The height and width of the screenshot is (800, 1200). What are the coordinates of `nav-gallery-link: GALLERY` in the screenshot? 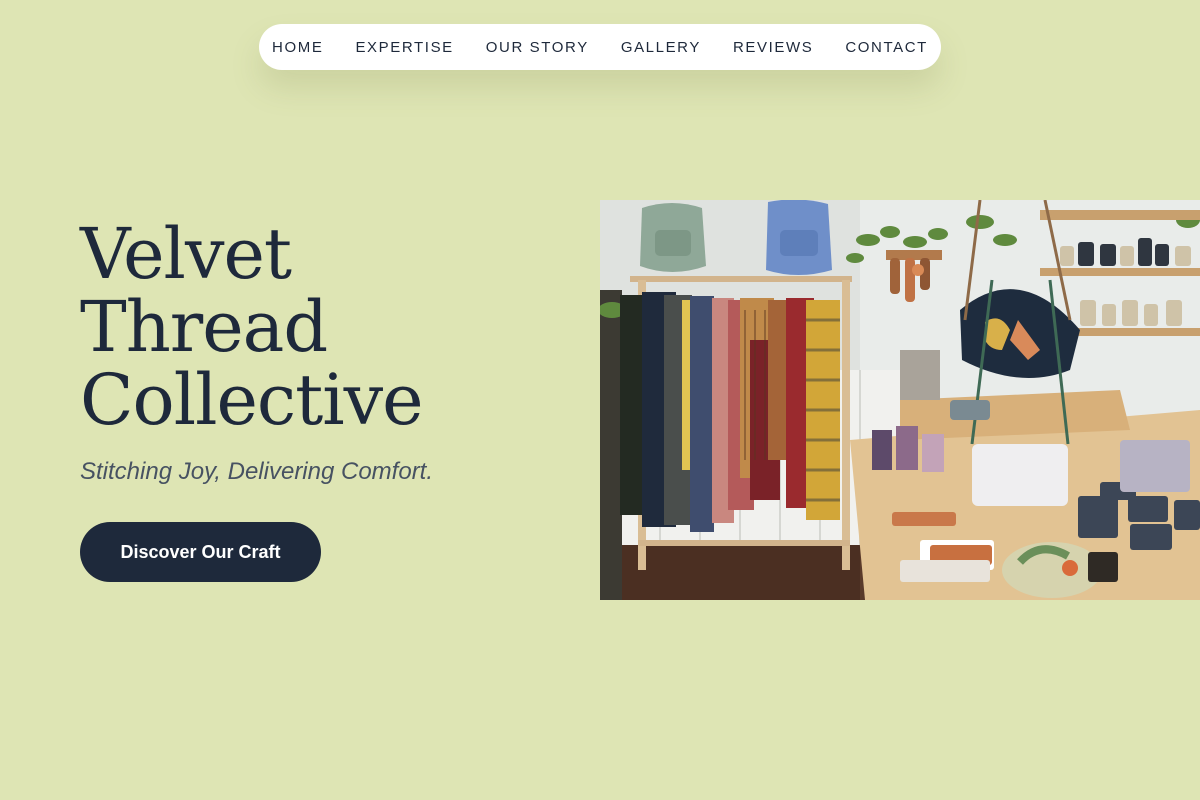 It's located at (661, 47).